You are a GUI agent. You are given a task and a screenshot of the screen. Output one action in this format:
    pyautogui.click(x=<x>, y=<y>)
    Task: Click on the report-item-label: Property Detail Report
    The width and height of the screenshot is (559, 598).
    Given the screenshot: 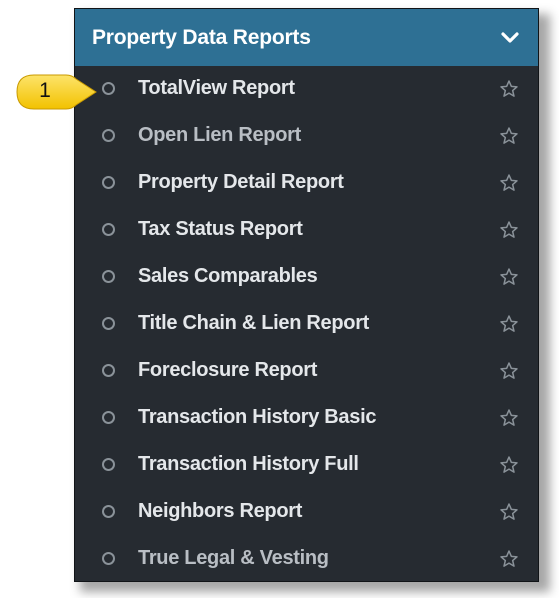 What is the action you would take?
    pyautogui.click(x=241, y=182)
    